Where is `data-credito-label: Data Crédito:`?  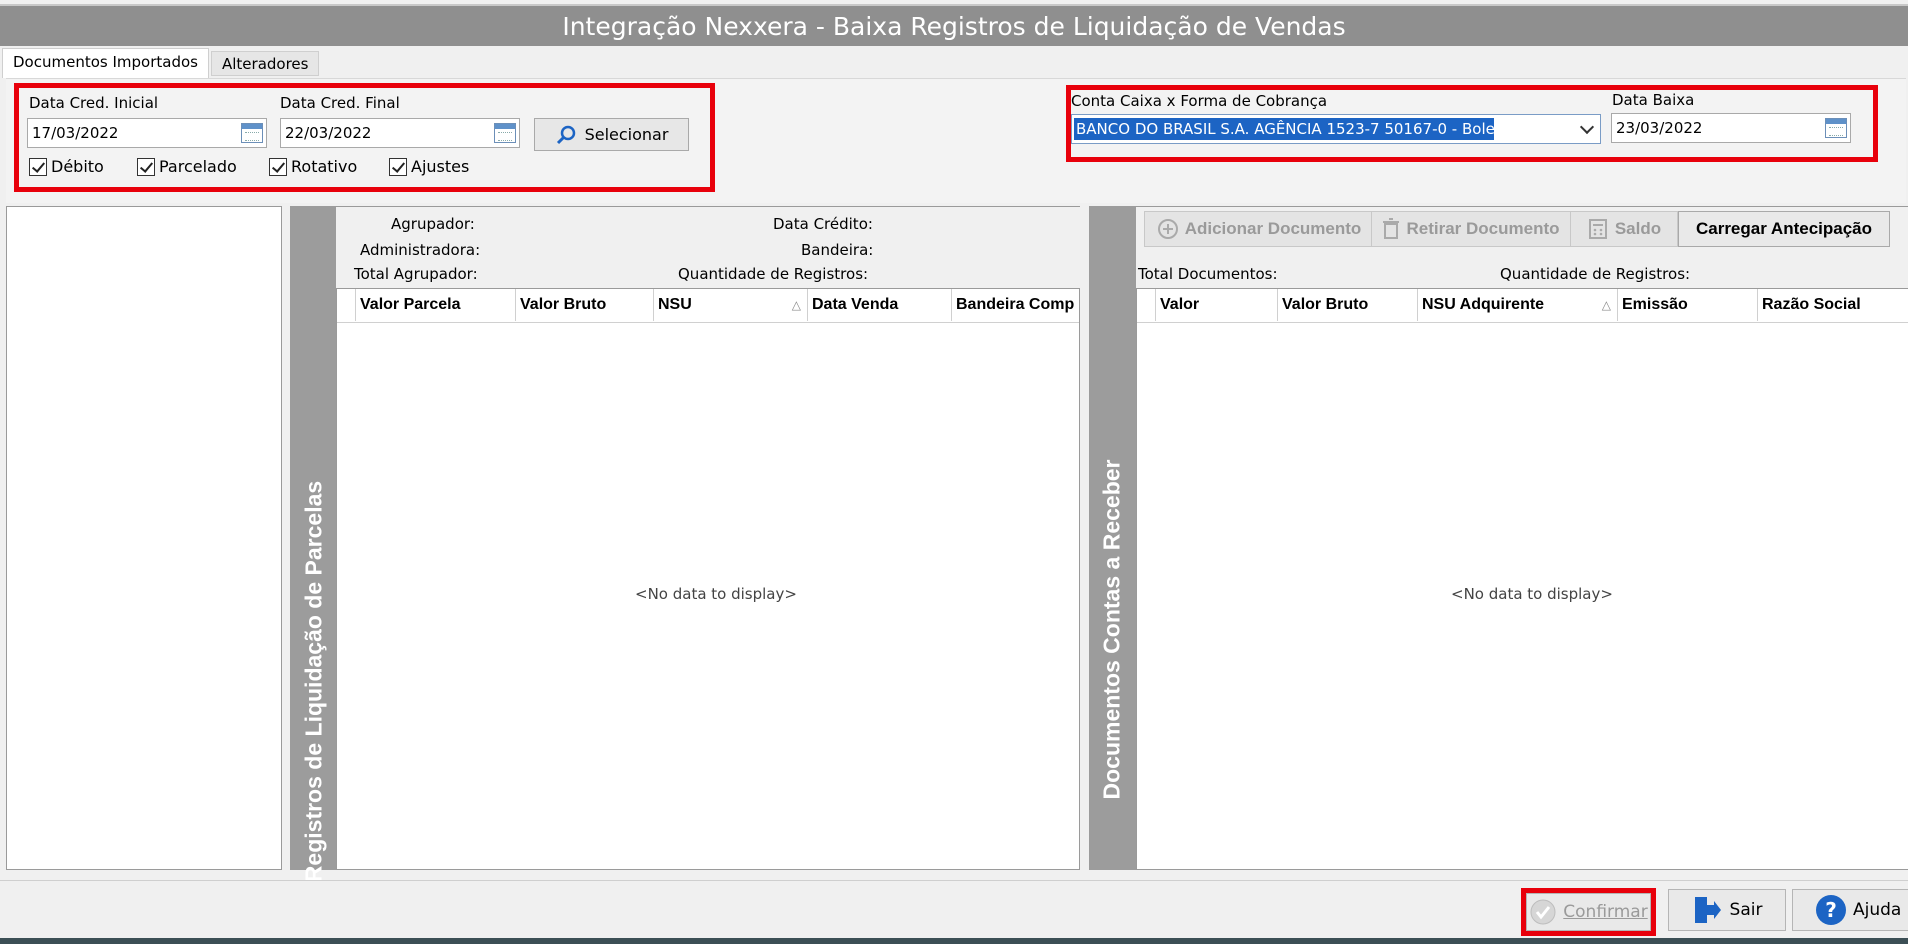 data-credito-label: Data Crédito: is located at coordinates (823, 224).